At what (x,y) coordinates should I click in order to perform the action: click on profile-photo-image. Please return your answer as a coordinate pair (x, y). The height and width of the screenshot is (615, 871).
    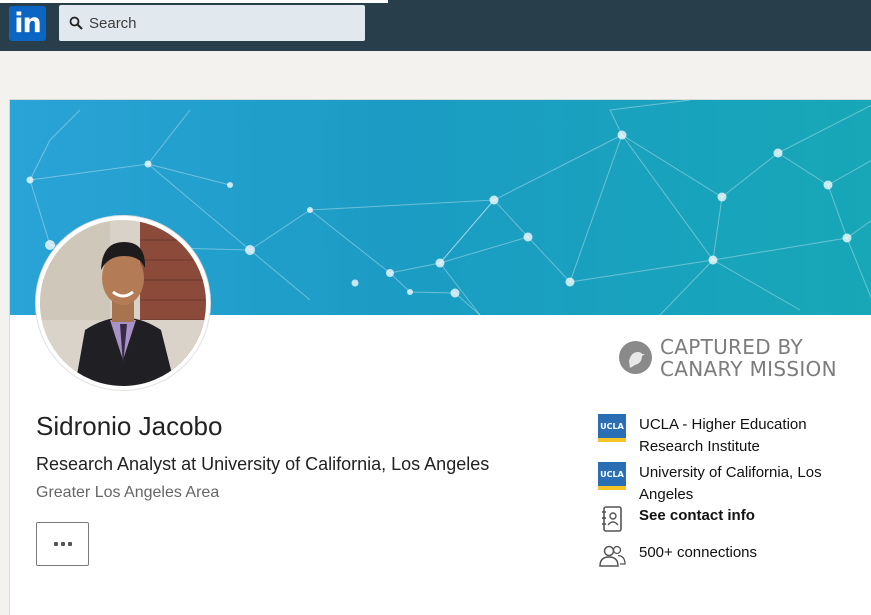
    Looking at the image, I should click on (123, 303).